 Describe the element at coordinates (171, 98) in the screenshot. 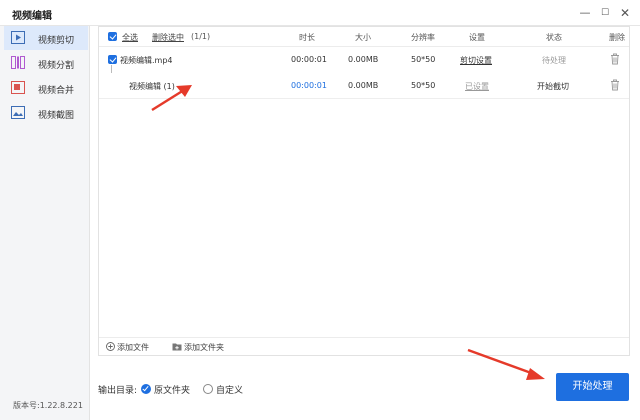

I see `annotation-arrow-row` at that location.